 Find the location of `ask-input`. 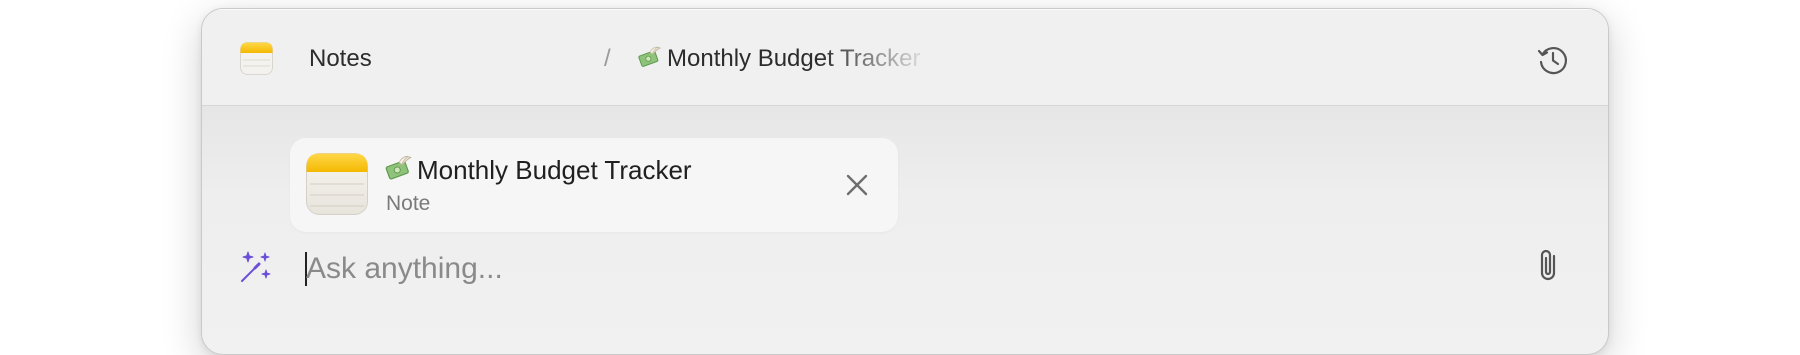

ask-input is located at coordinates (856, 269).